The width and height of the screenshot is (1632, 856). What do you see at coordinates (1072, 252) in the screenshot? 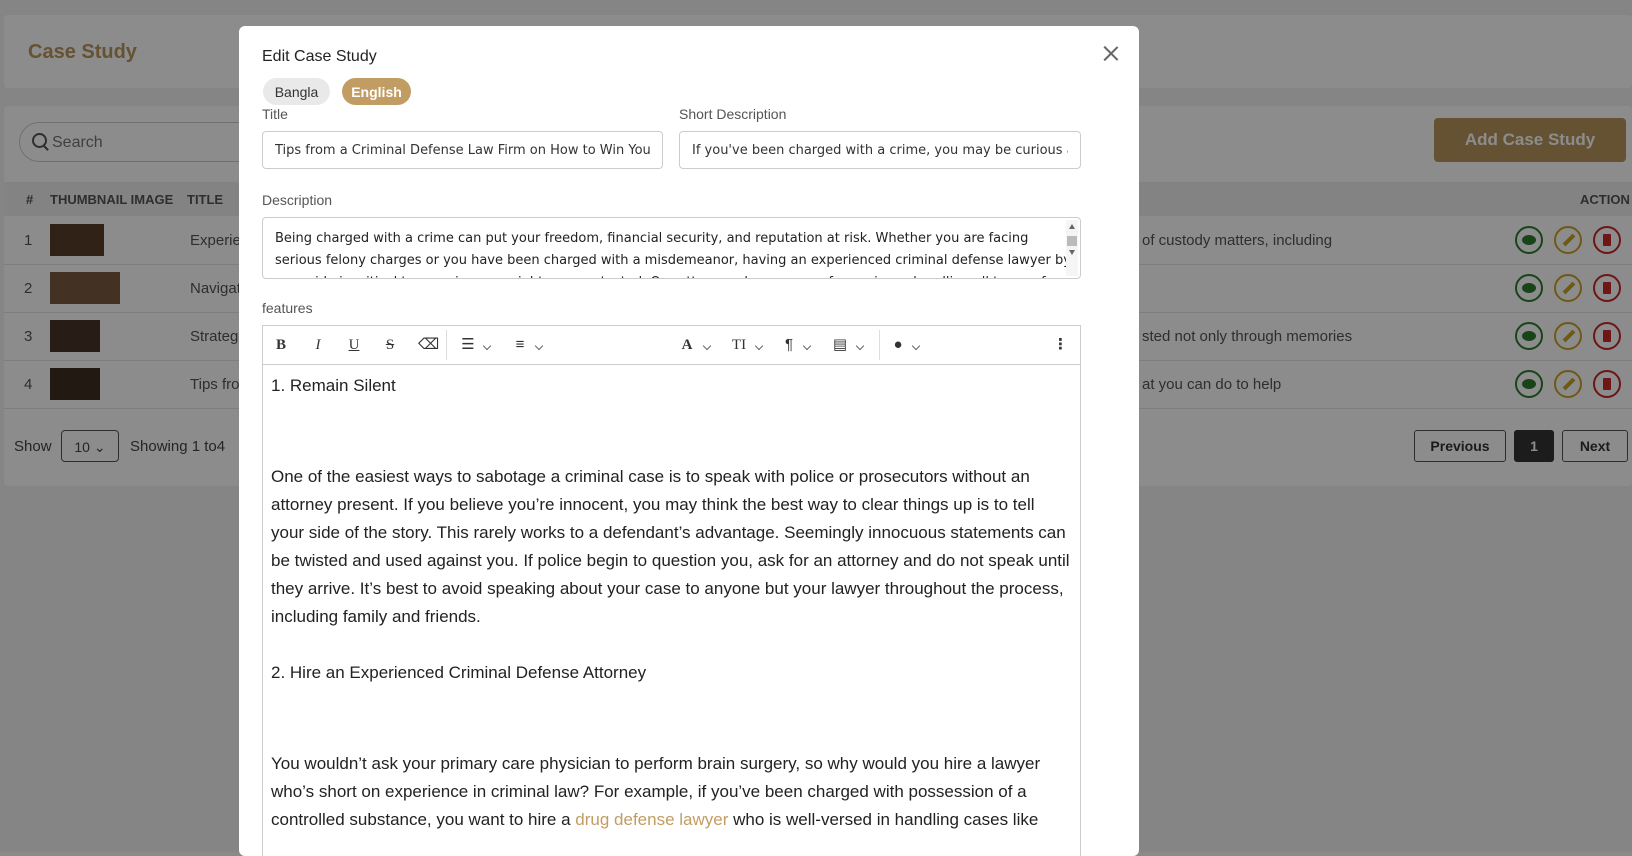
I see `scroll-down-icon` at bounding box center [1072, 252].